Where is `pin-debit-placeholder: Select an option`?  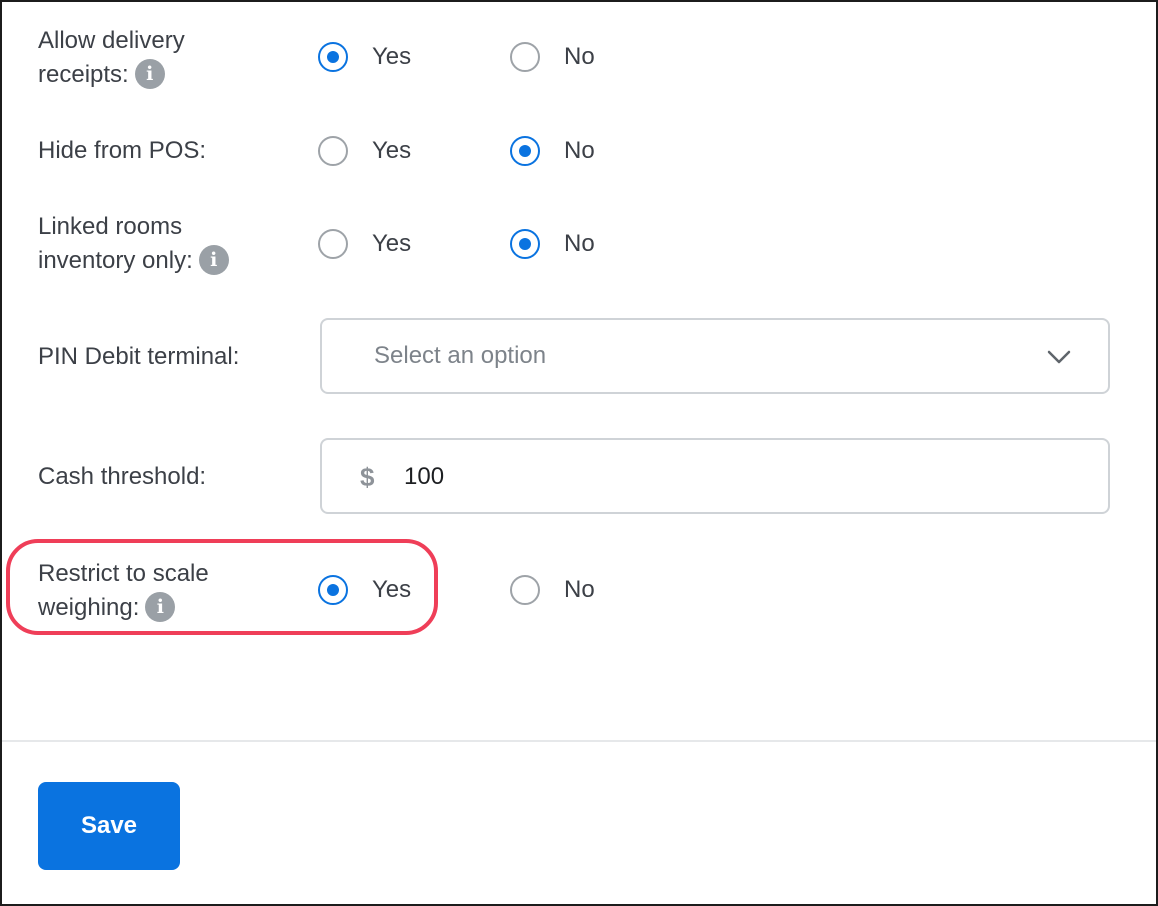
pin-debit-placeholder: Select an option is located at coordinates (460, 355).